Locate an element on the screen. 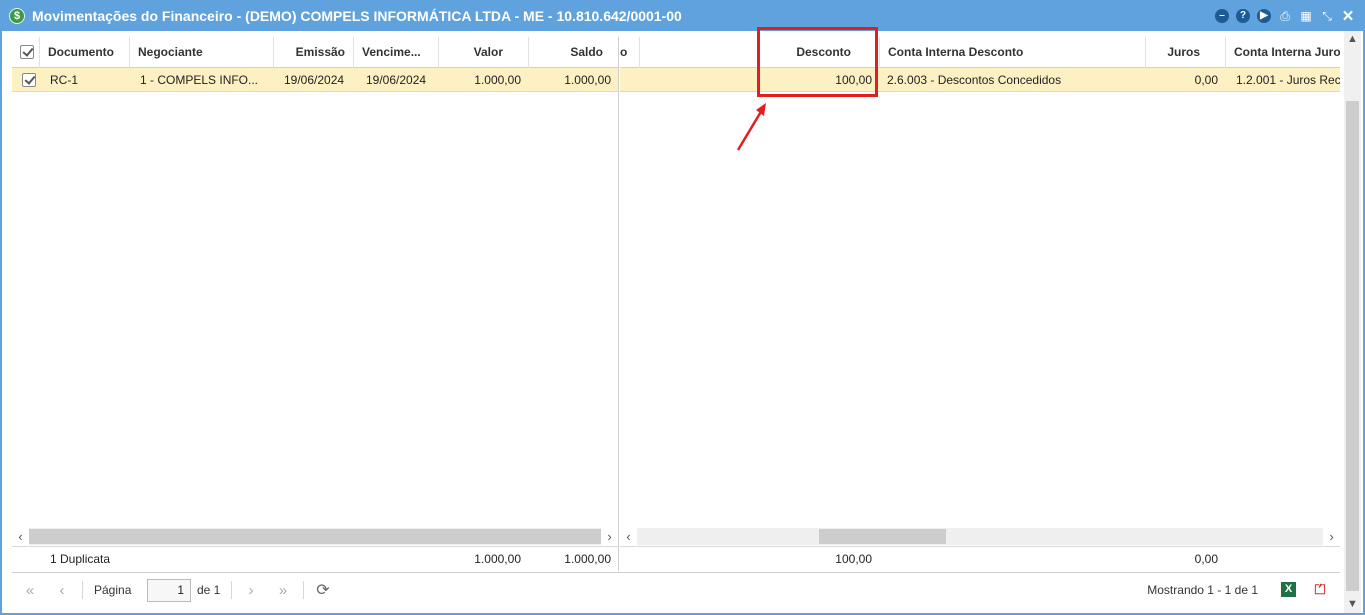  print-icon: ⎙ is located at coordinates (1285, 16).